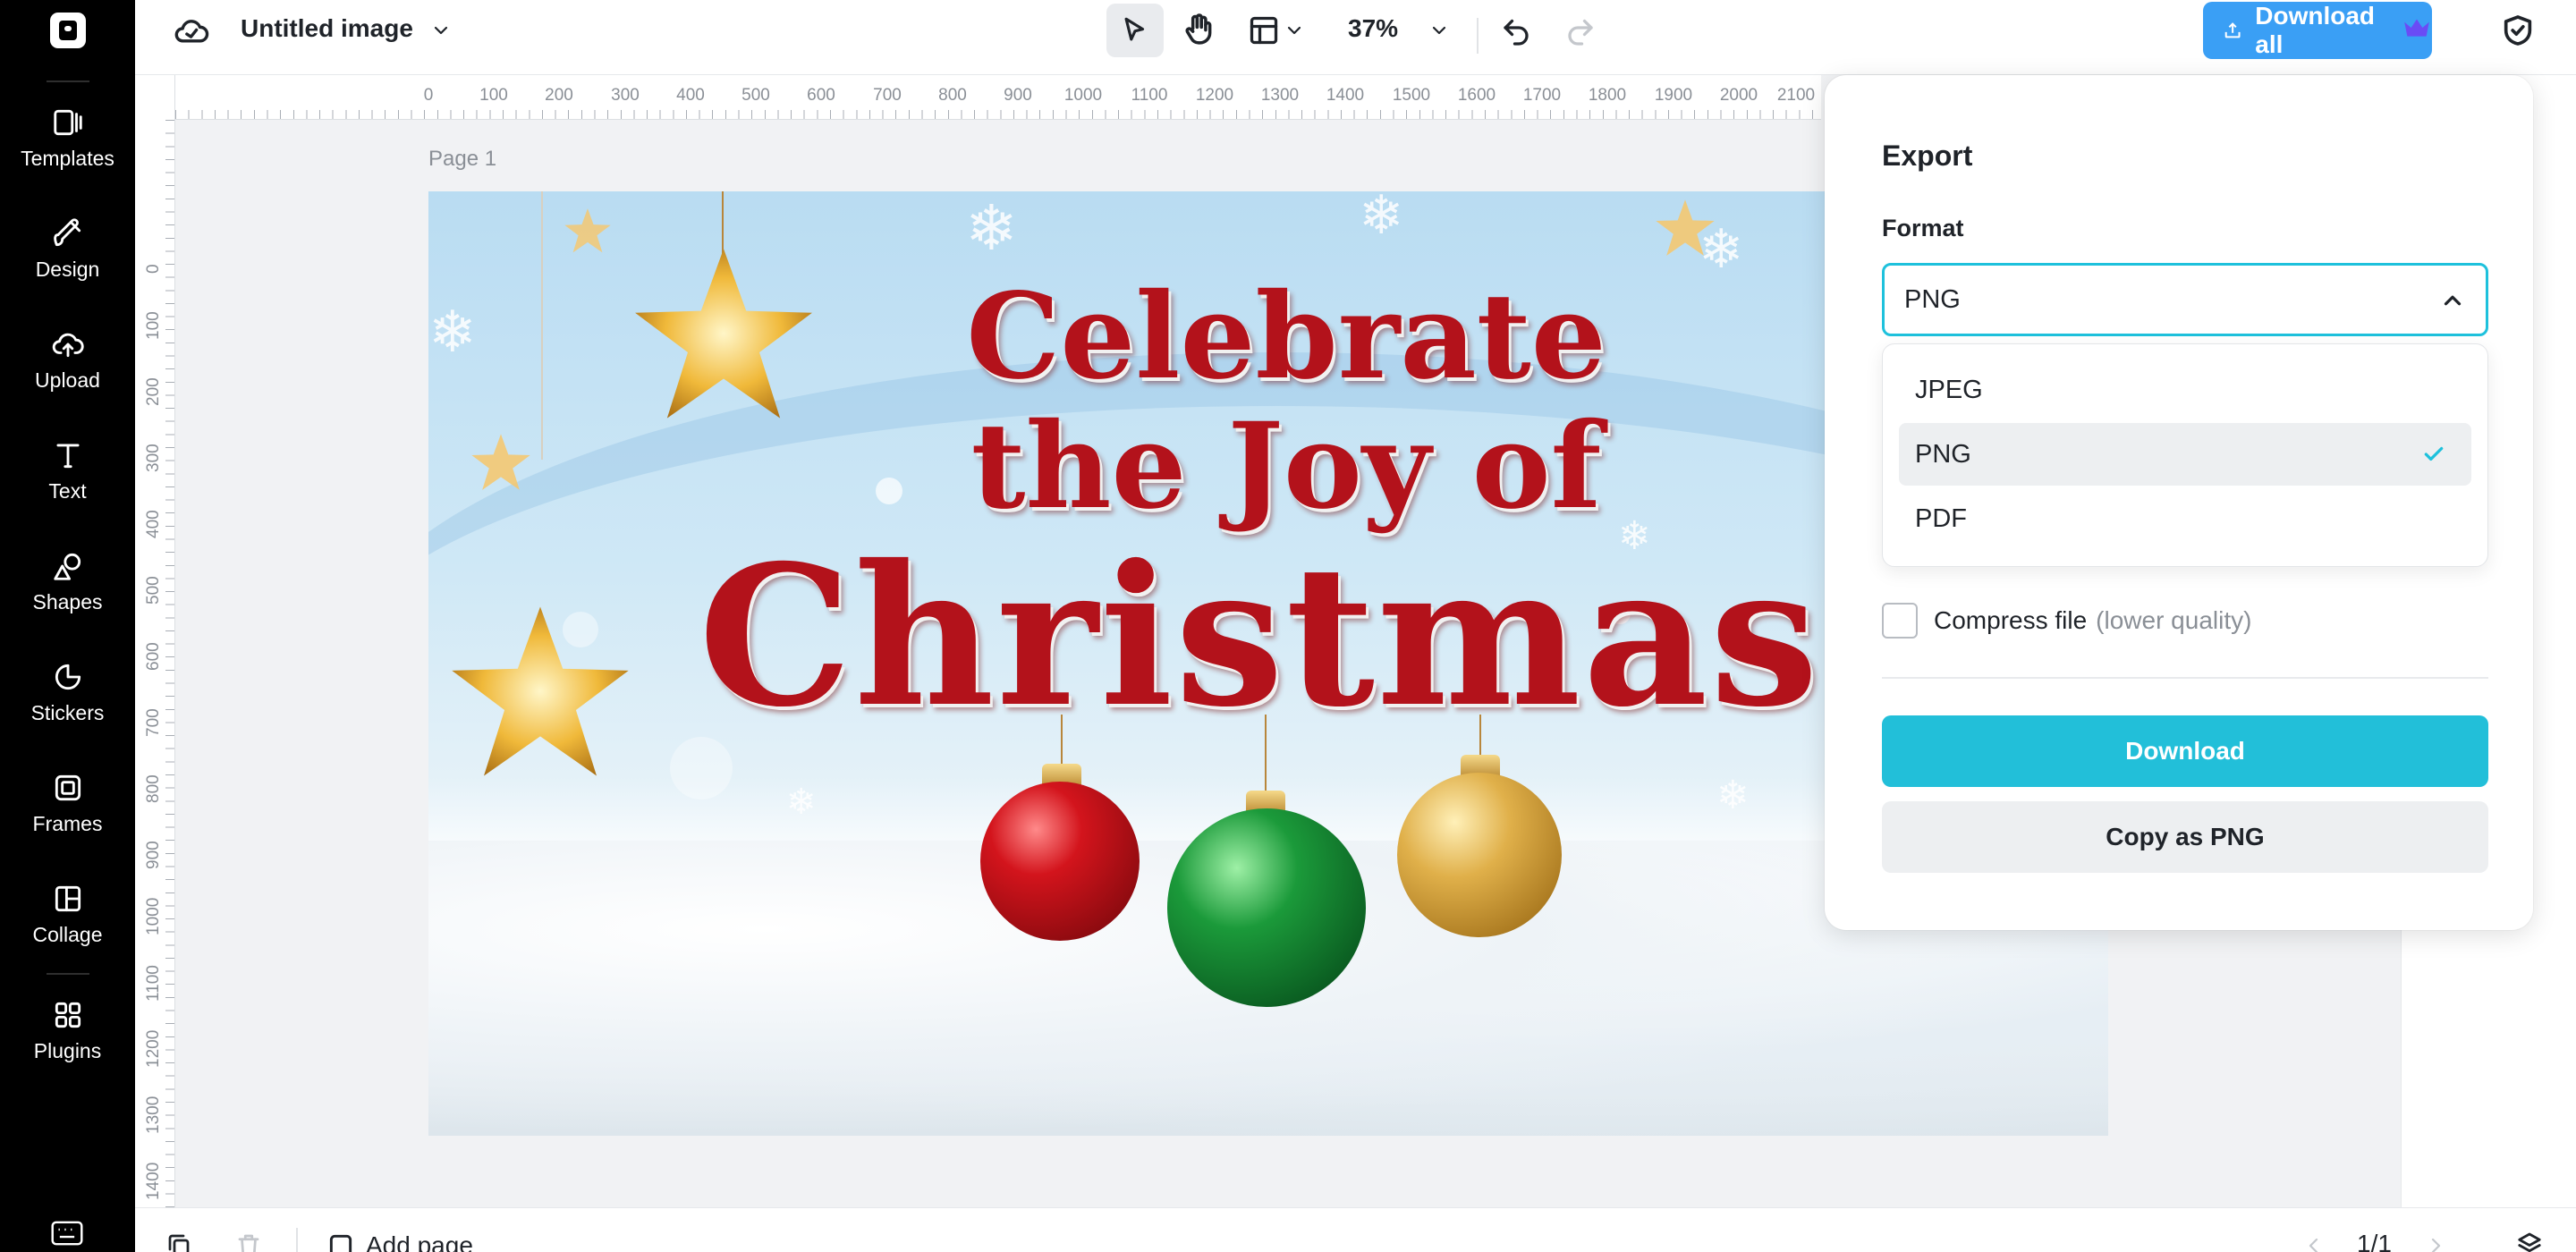  What do you see at coordinates (1294, 30) in the screenshot?
I see `chevron-down-icon` at bounding box center [1294, 30].